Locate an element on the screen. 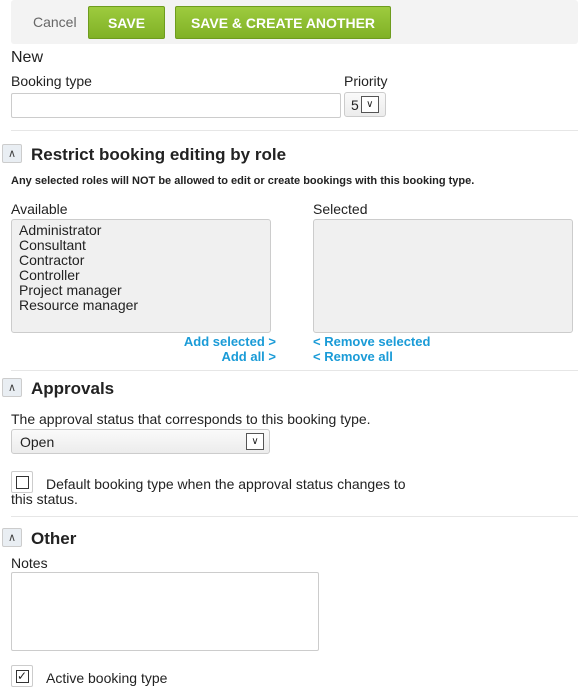  save-button: SAVE is located at coordinates (126, 22).